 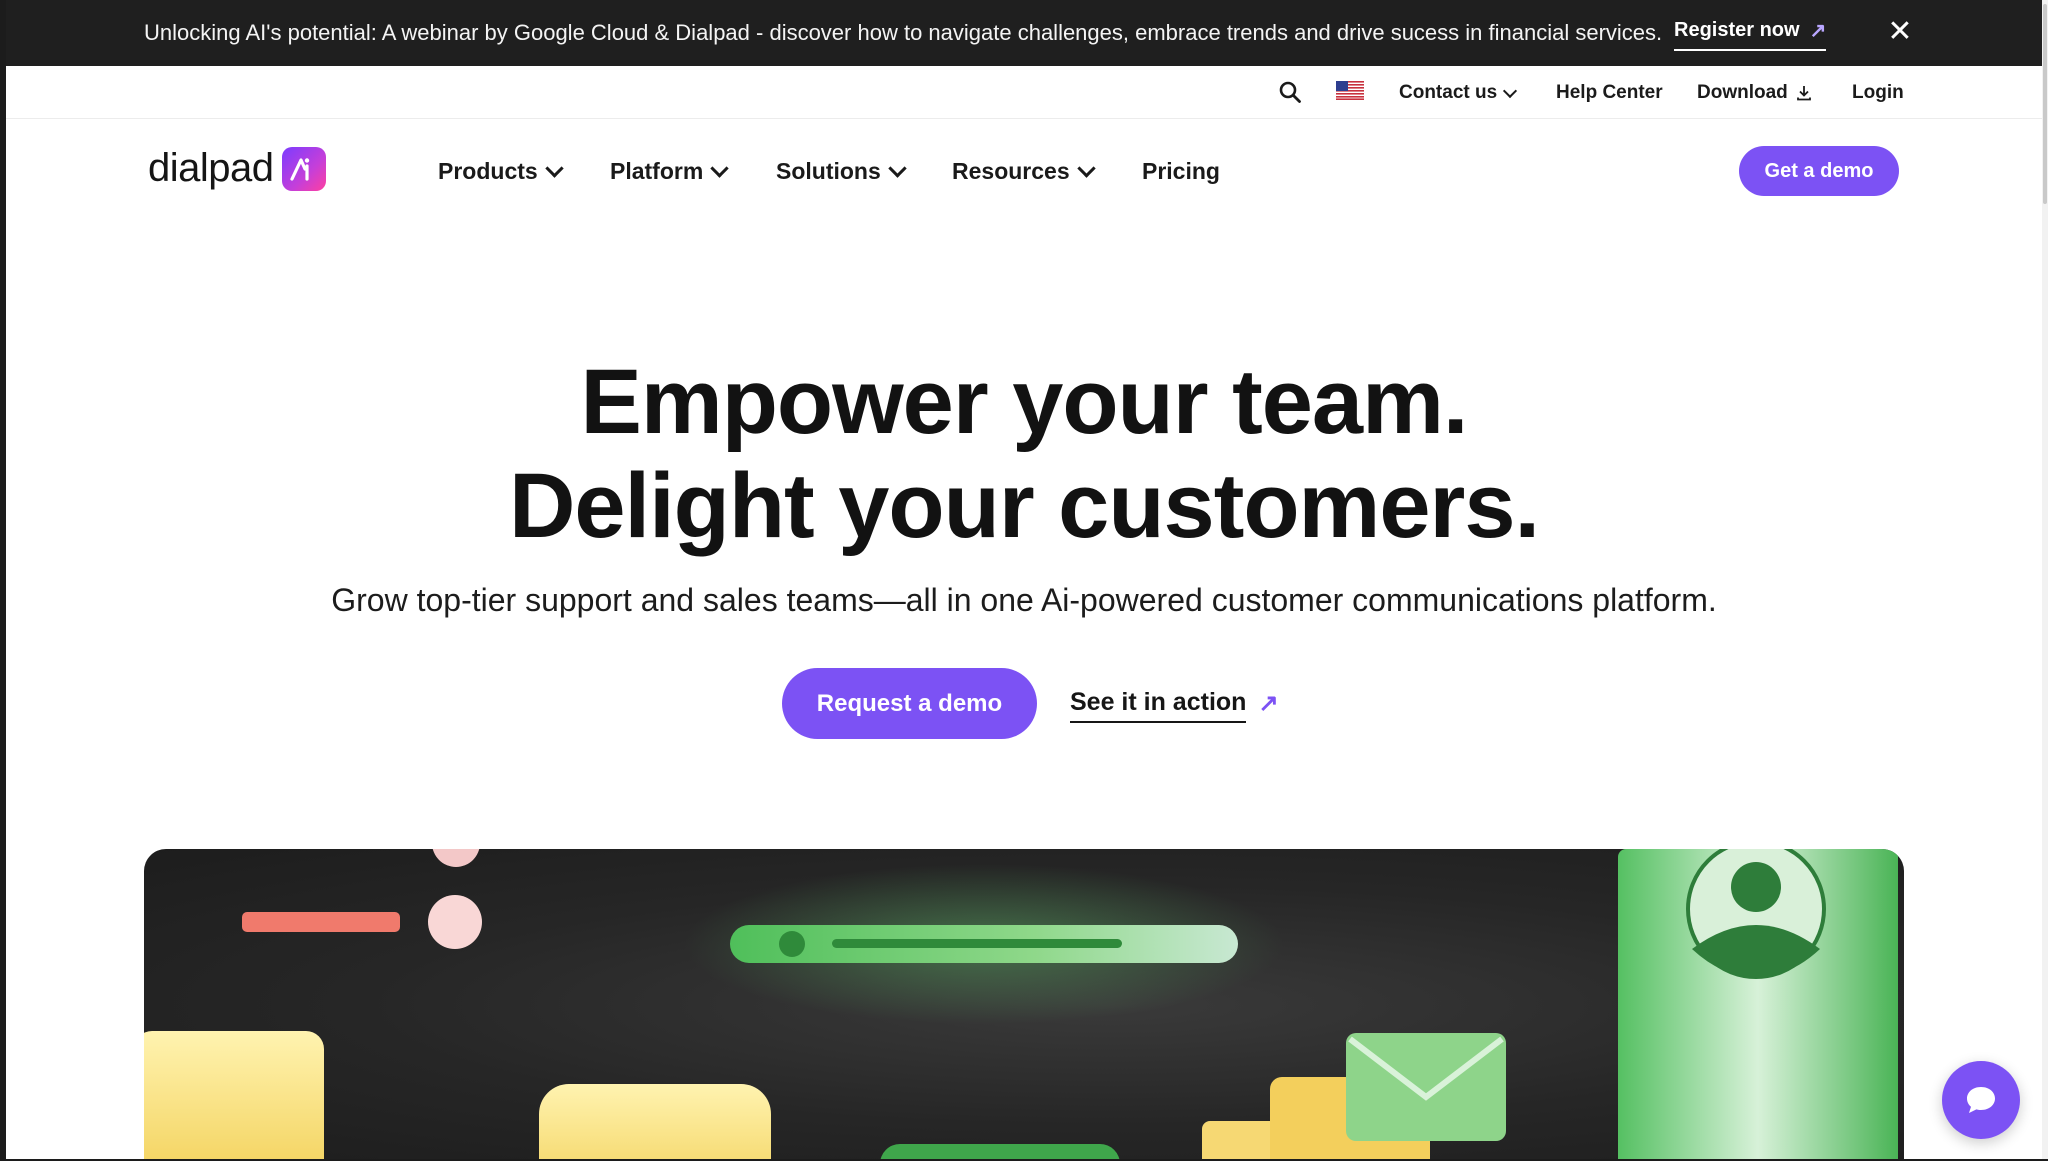 I want to click on download-link: Download, so click(x=1754, y=93).